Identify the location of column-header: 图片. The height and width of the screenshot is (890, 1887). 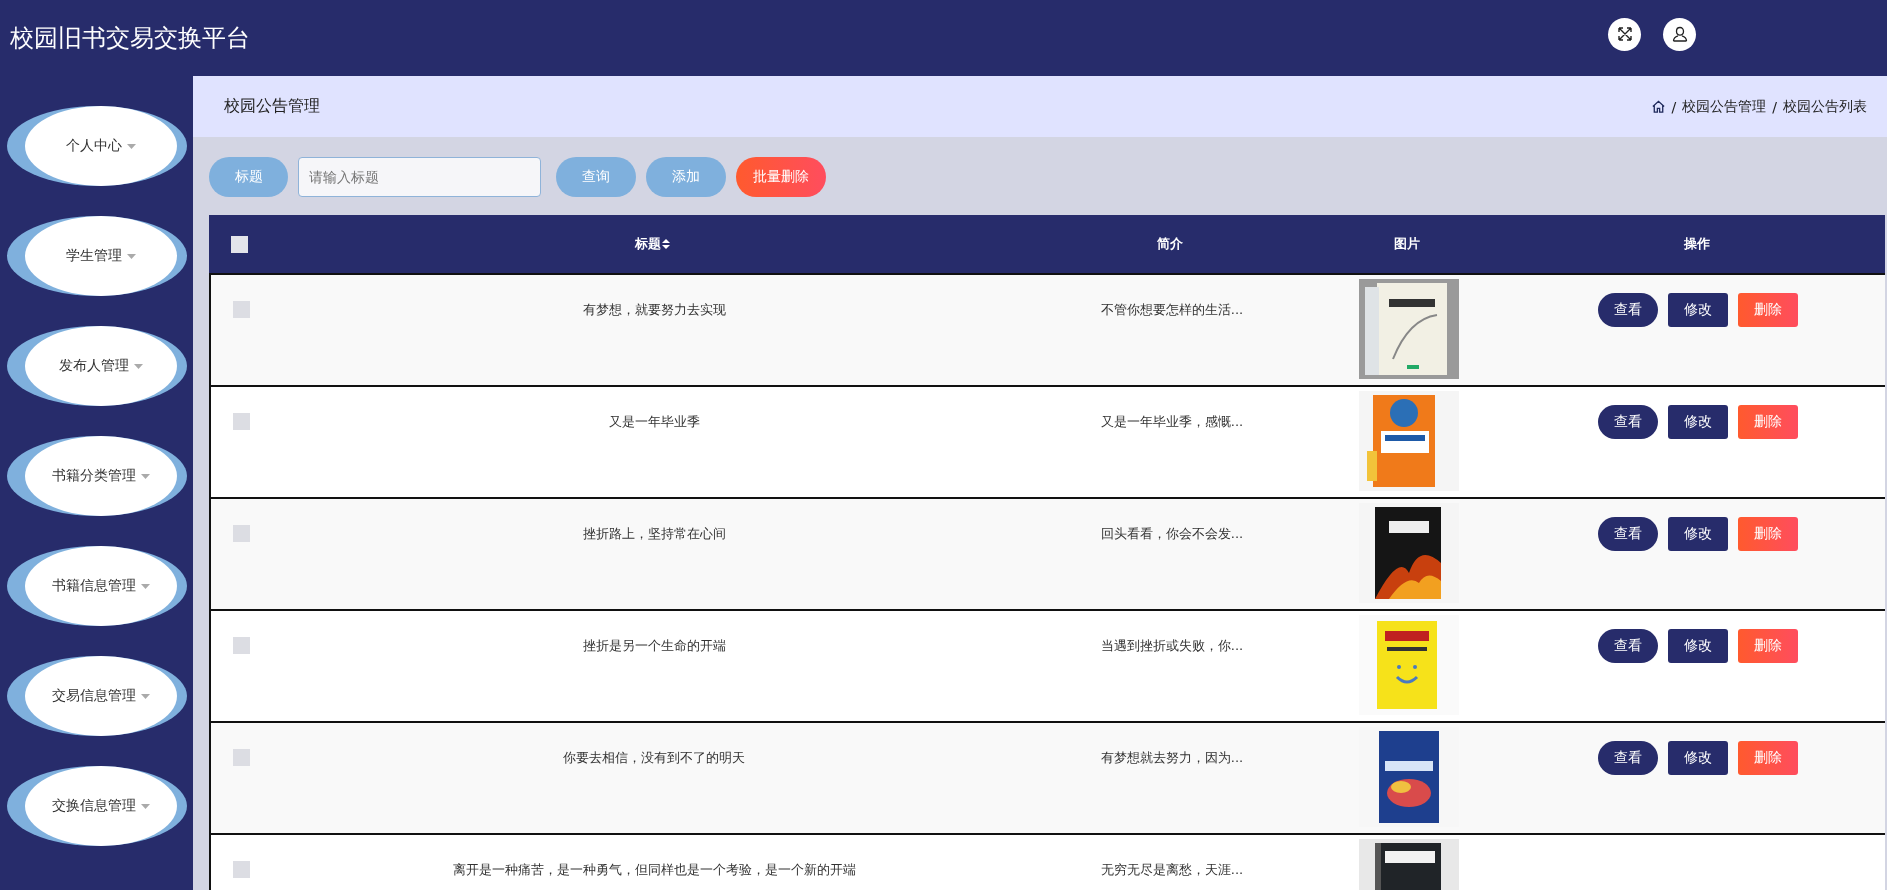
(1407, 244).